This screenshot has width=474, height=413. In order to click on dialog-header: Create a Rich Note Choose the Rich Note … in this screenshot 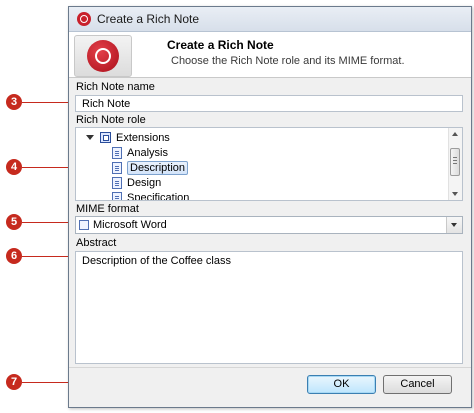, I will do `click(270, 55)`.